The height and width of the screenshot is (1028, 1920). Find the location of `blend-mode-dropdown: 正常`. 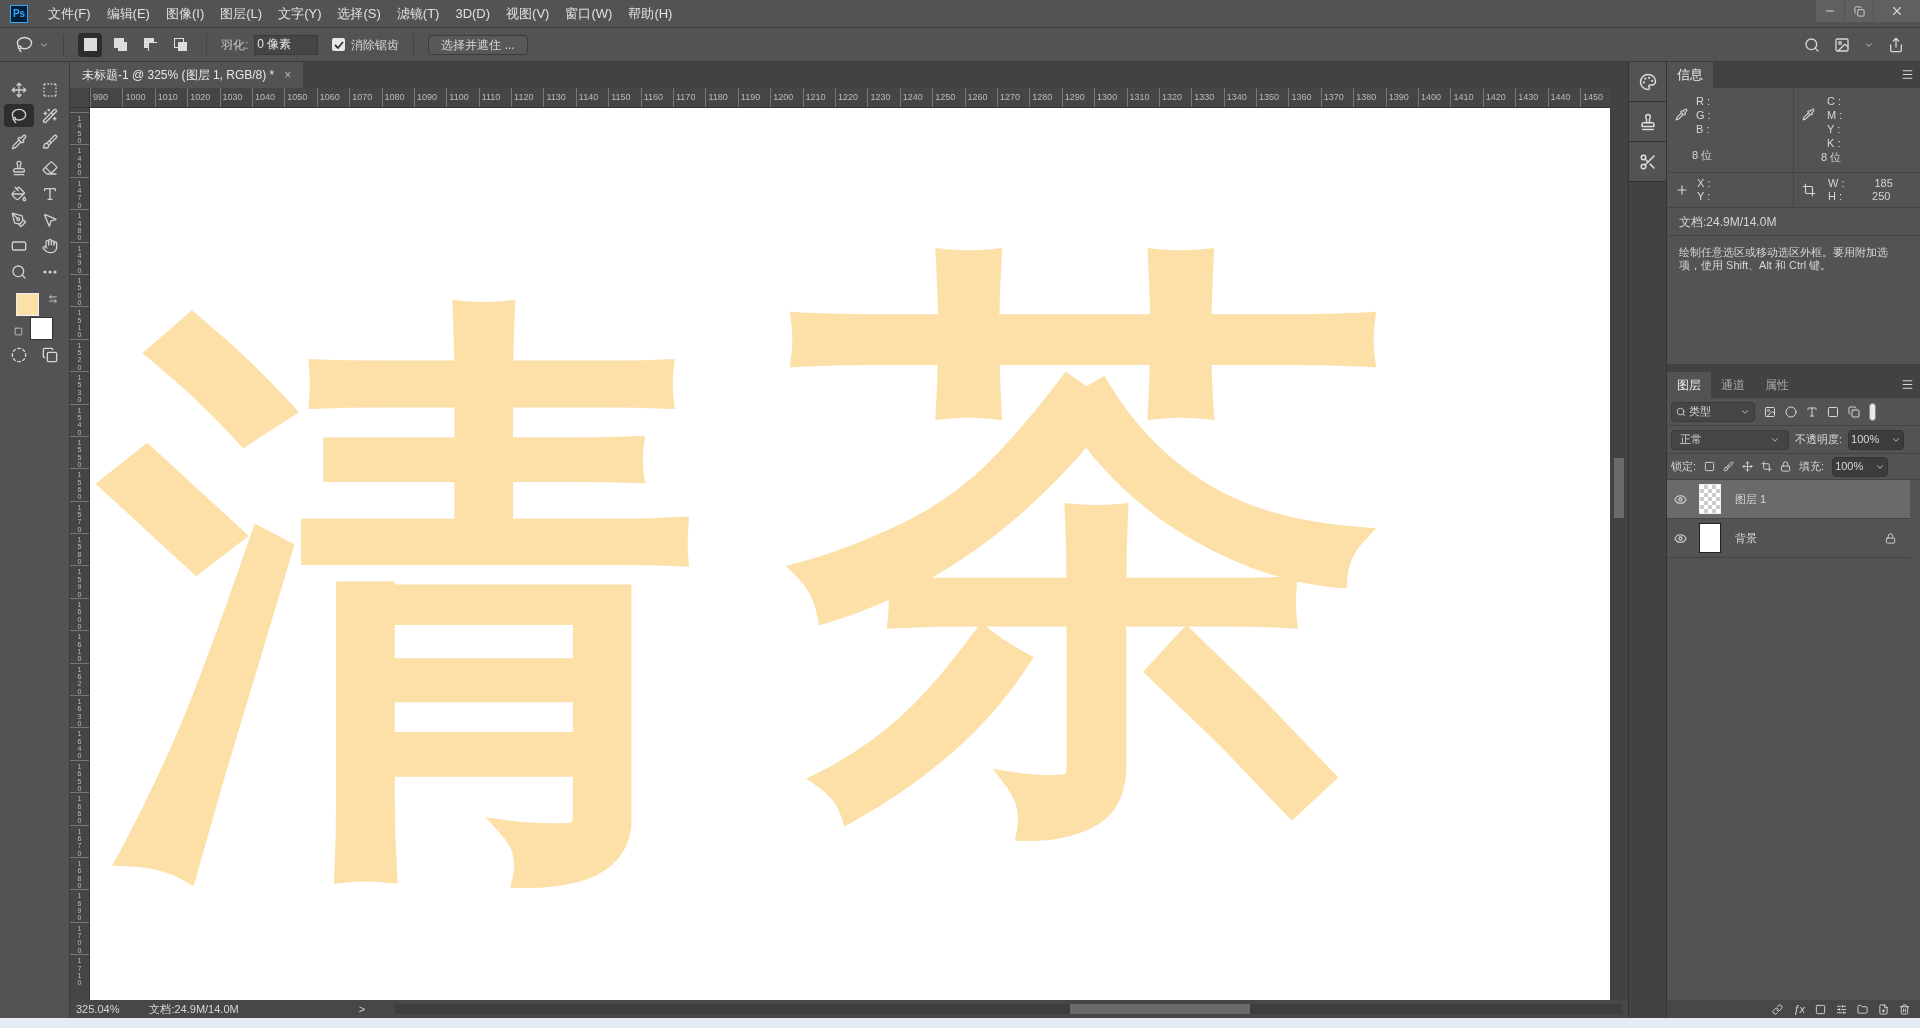

blend-mode-dropdown: 正常 is located at coordinates (1730, 439).